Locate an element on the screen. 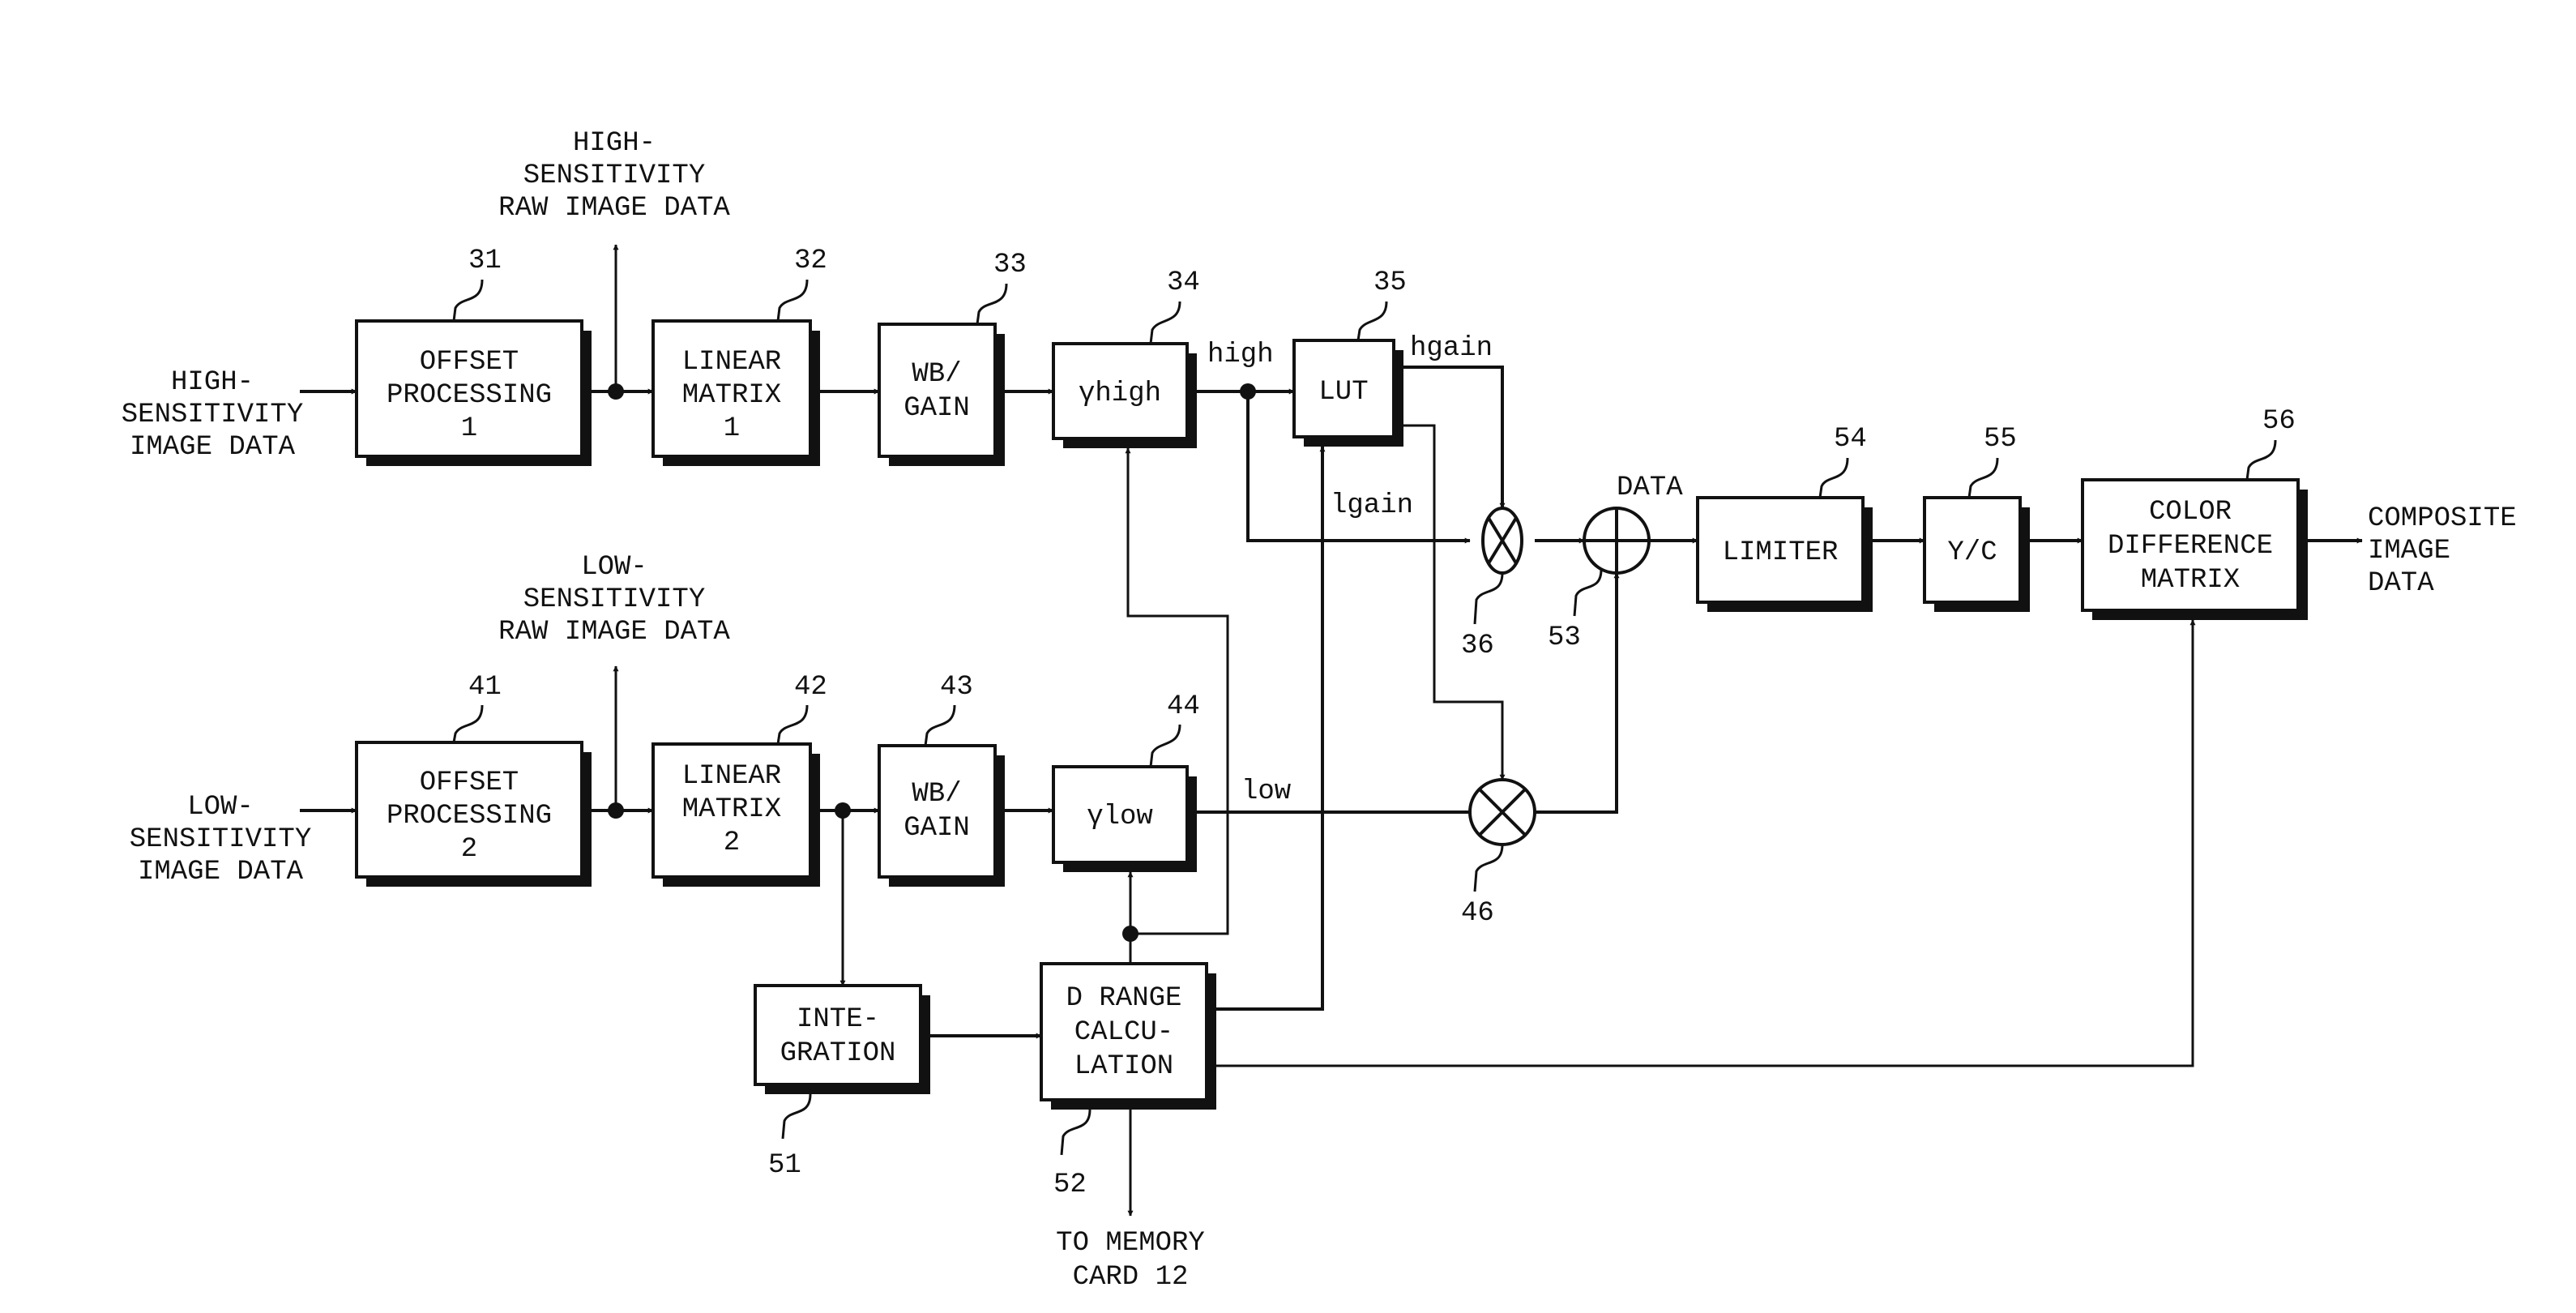 The height and width of the screenshot is (1313, 2576). ref-53: 53 is located at coordinates (1564, 637).